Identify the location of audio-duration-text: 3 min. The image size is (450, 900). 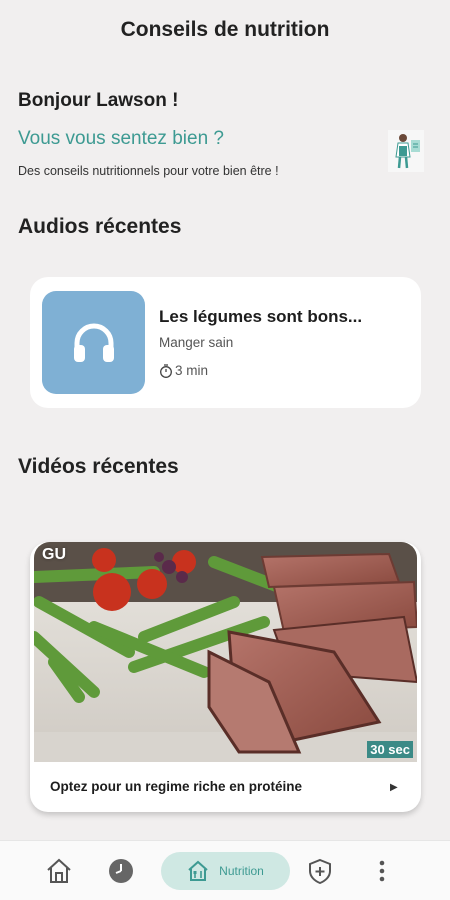
(192, 370).